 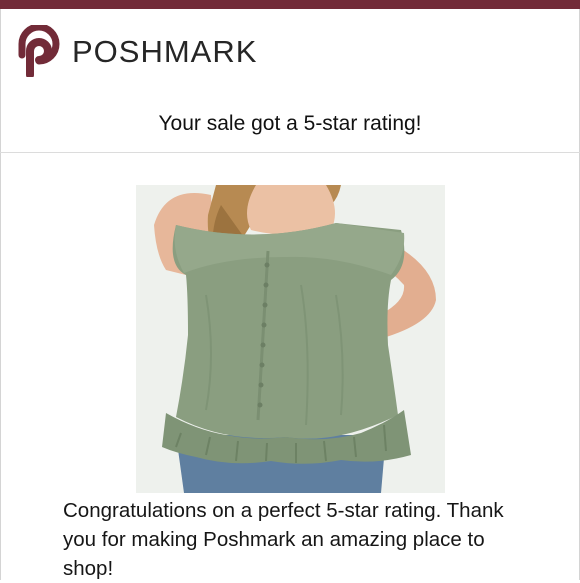 I want to click on poshmark-logo: POSHMARK, so click(x=136, y=51).